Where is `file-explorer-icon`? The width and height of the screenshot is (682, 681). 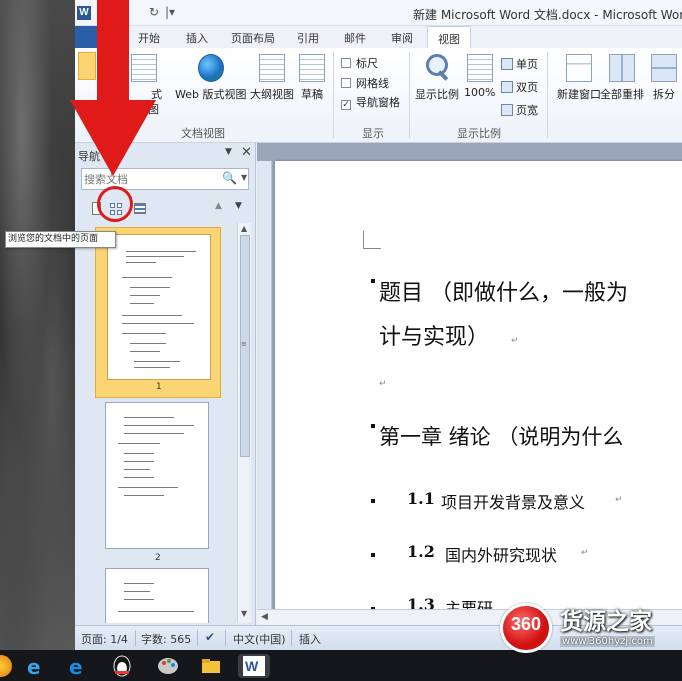
file-explorer-icon is located at coordinates (211, 666).